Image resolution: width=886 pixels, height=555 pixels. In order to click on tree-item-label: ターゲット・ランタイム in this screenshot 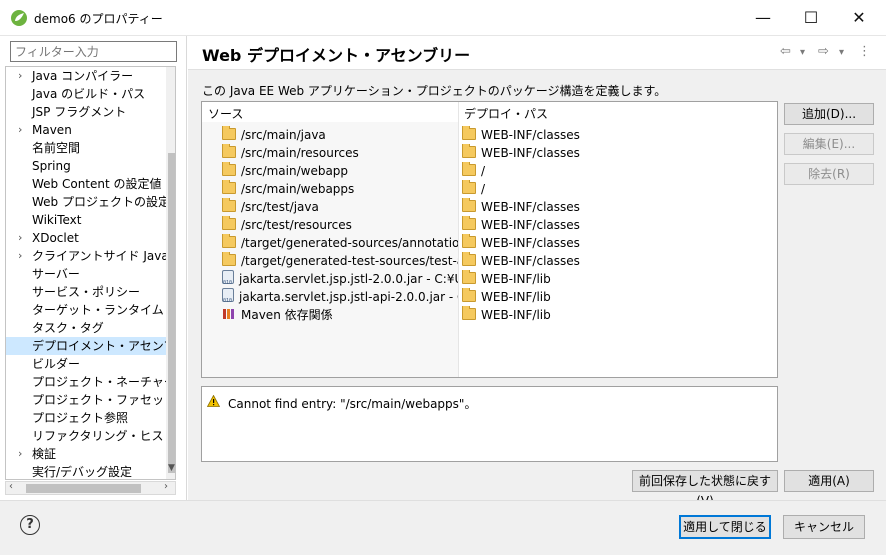, I will do `click(98, 310)`.